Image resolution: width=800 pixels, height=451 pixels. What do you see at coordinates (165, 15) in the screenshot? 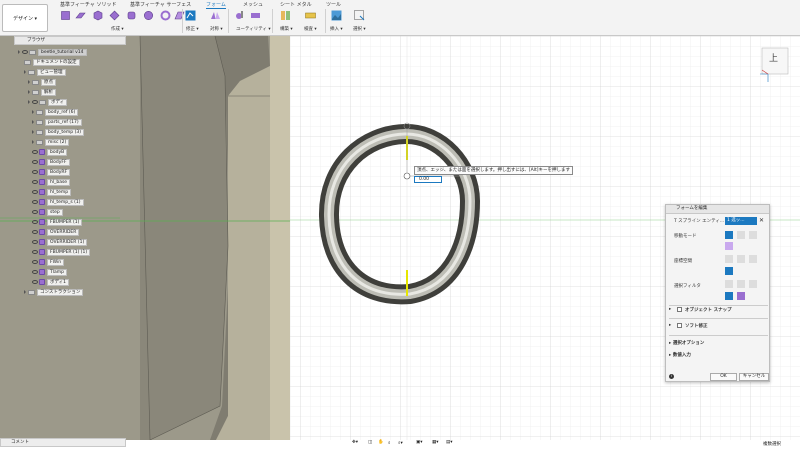
I see `torus-icon` at bounding box center [165, 15].